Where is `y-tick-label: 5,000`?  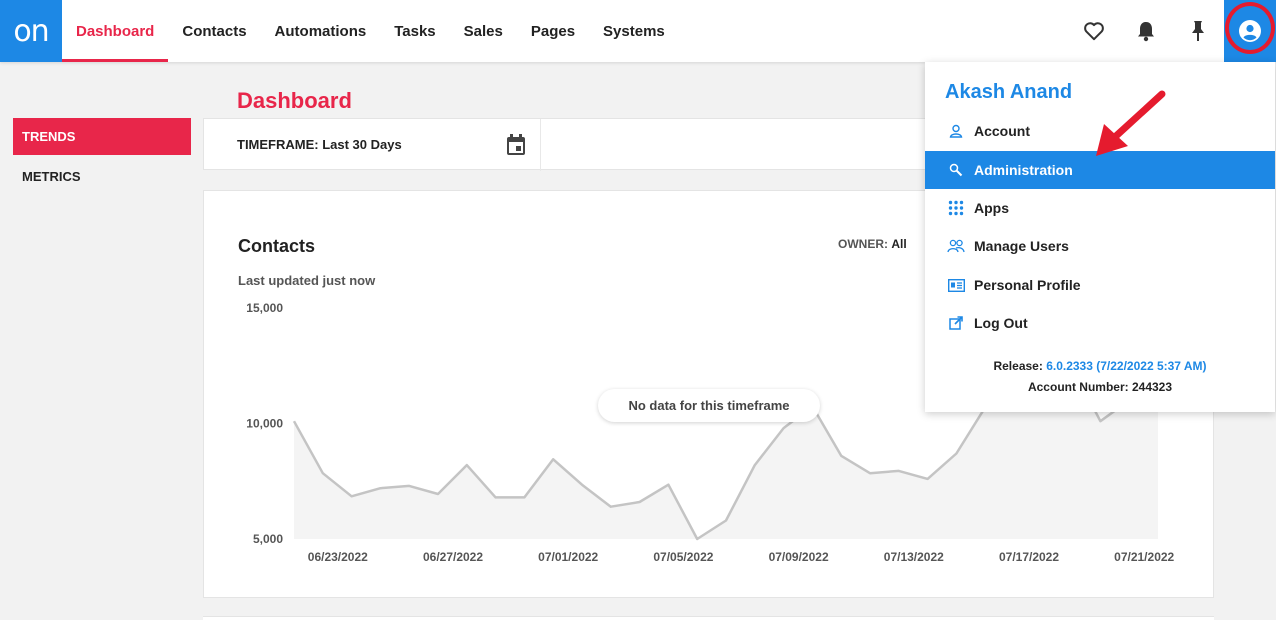 y-tick-label: 5,000 is located at coordinates (268, 539).